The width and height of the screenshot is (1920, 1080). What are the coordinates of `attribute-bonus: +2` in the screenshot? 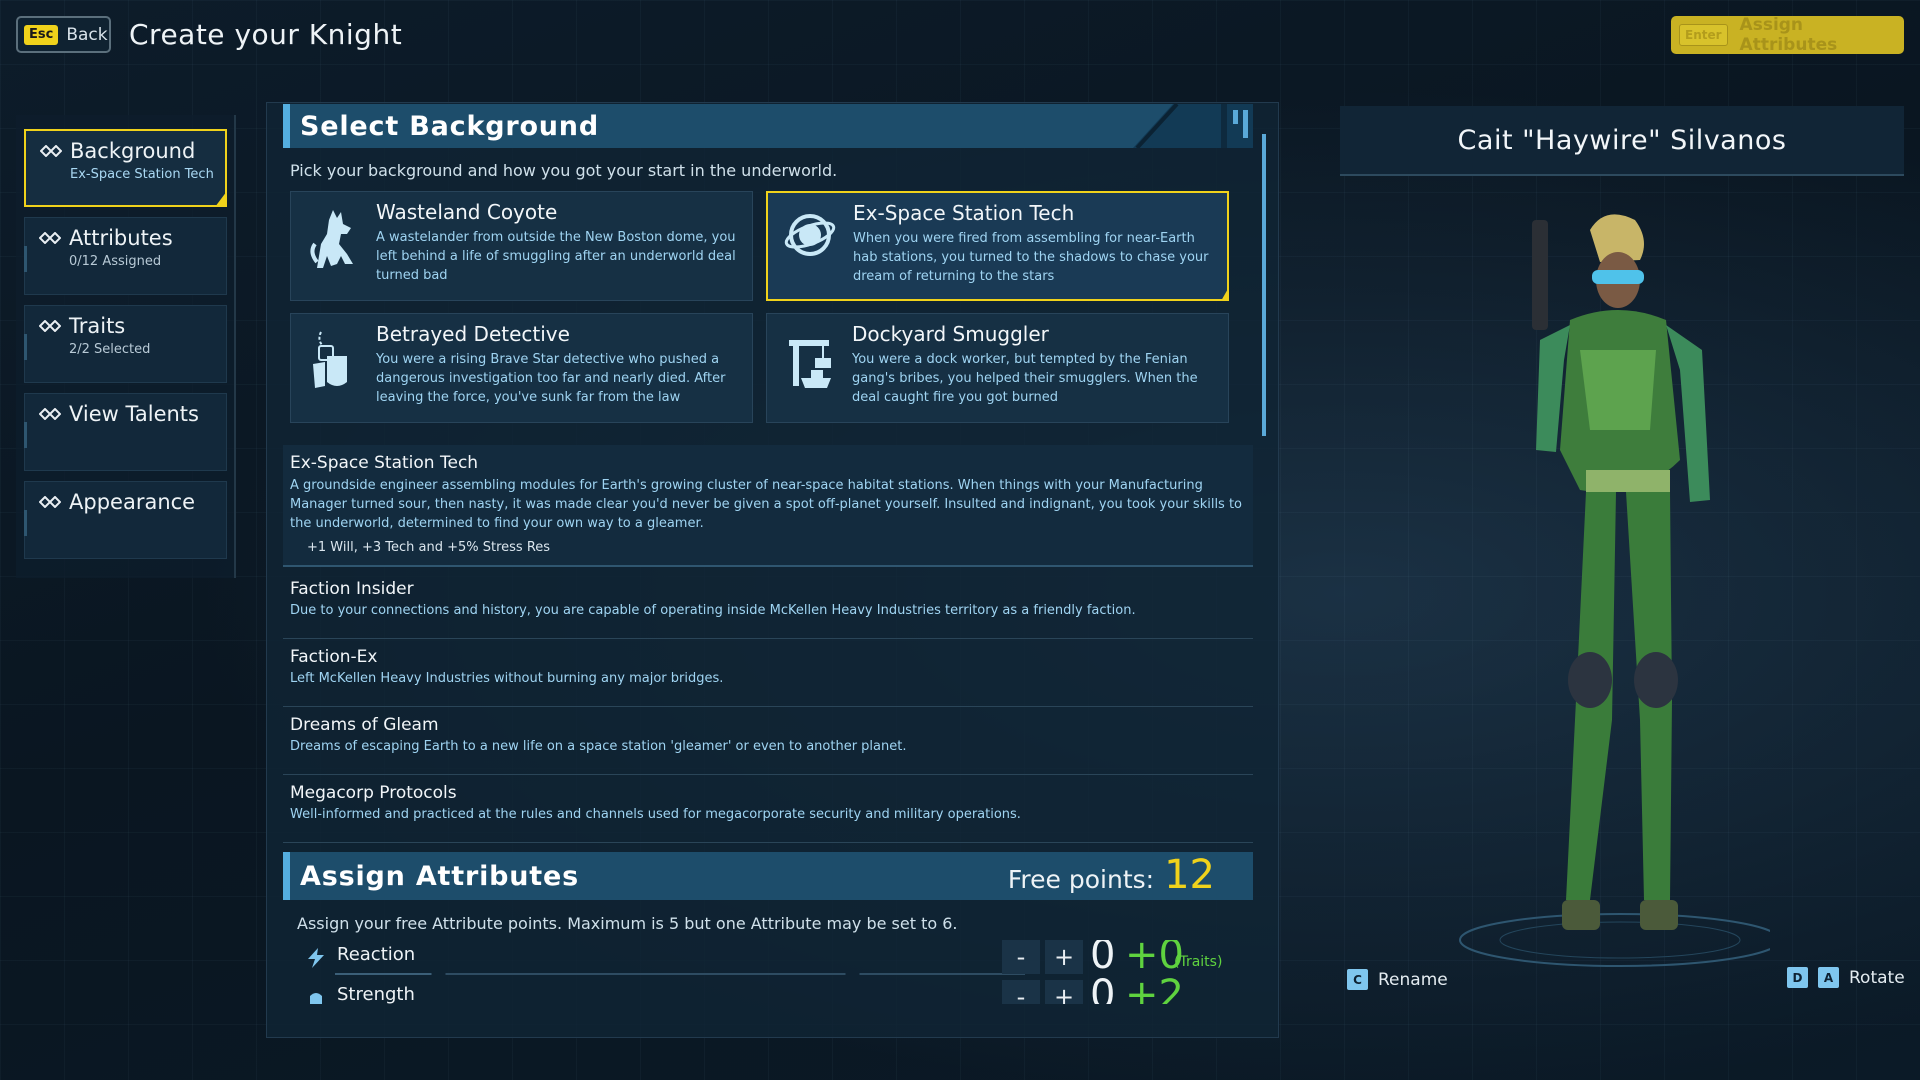 It's located at (1154, 988).